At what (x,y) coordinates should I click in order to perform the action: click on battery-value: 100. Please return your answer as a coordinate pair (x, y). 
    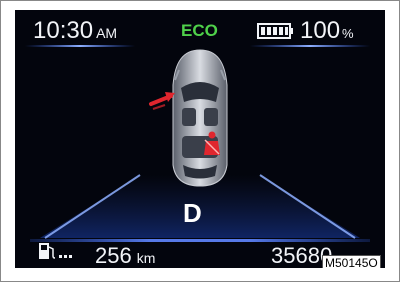
    Looking at the image, I should click on (320, 30).